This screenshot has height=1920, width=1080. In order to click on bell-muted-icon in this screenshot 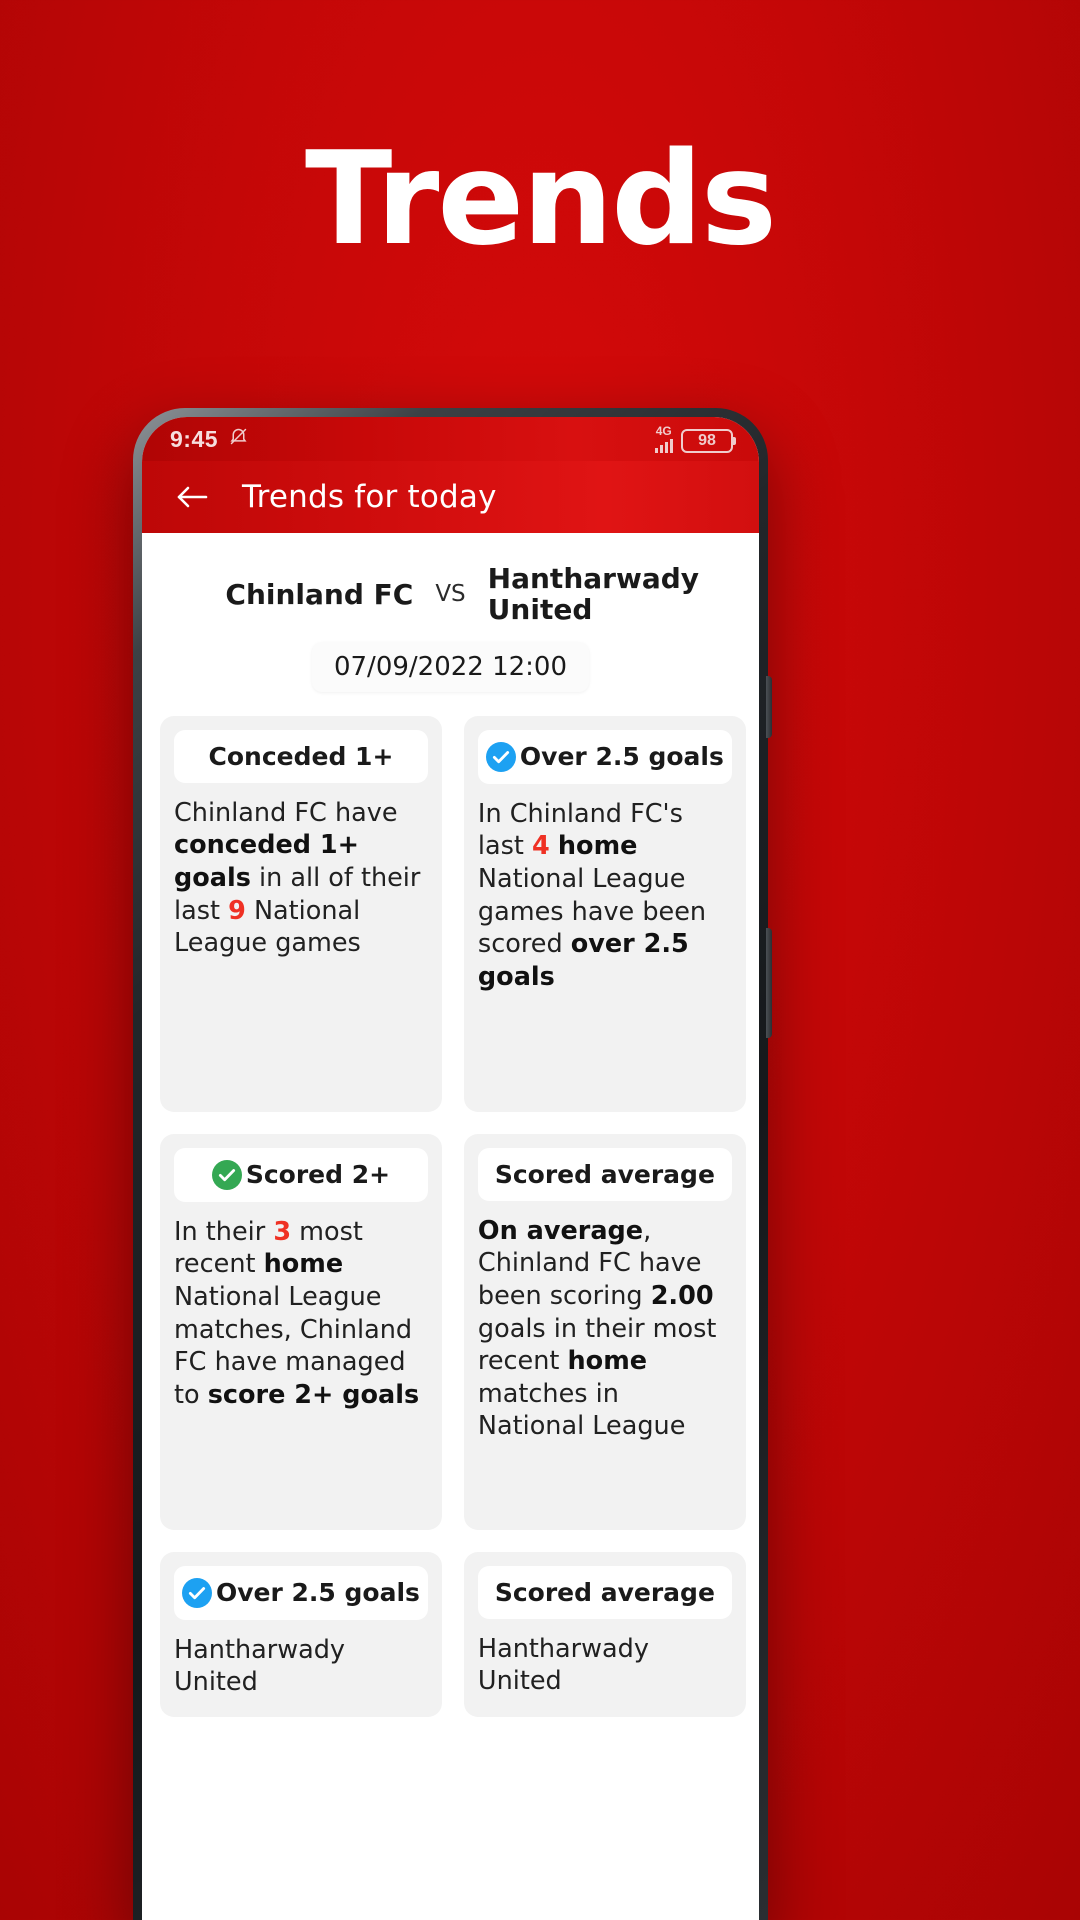, I will do `click(238, 439)`.